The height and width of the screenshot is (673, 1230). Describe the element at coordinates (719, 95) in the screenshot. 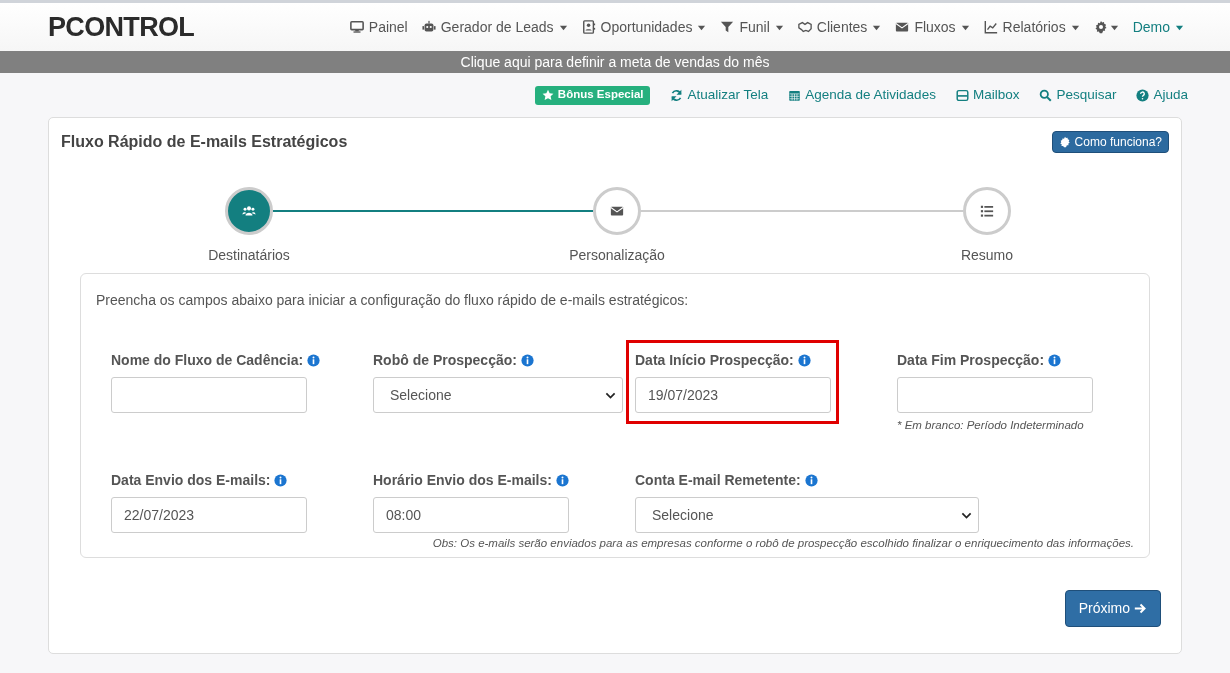

I see `toolbar-link: Atualizar Tela` at that location.